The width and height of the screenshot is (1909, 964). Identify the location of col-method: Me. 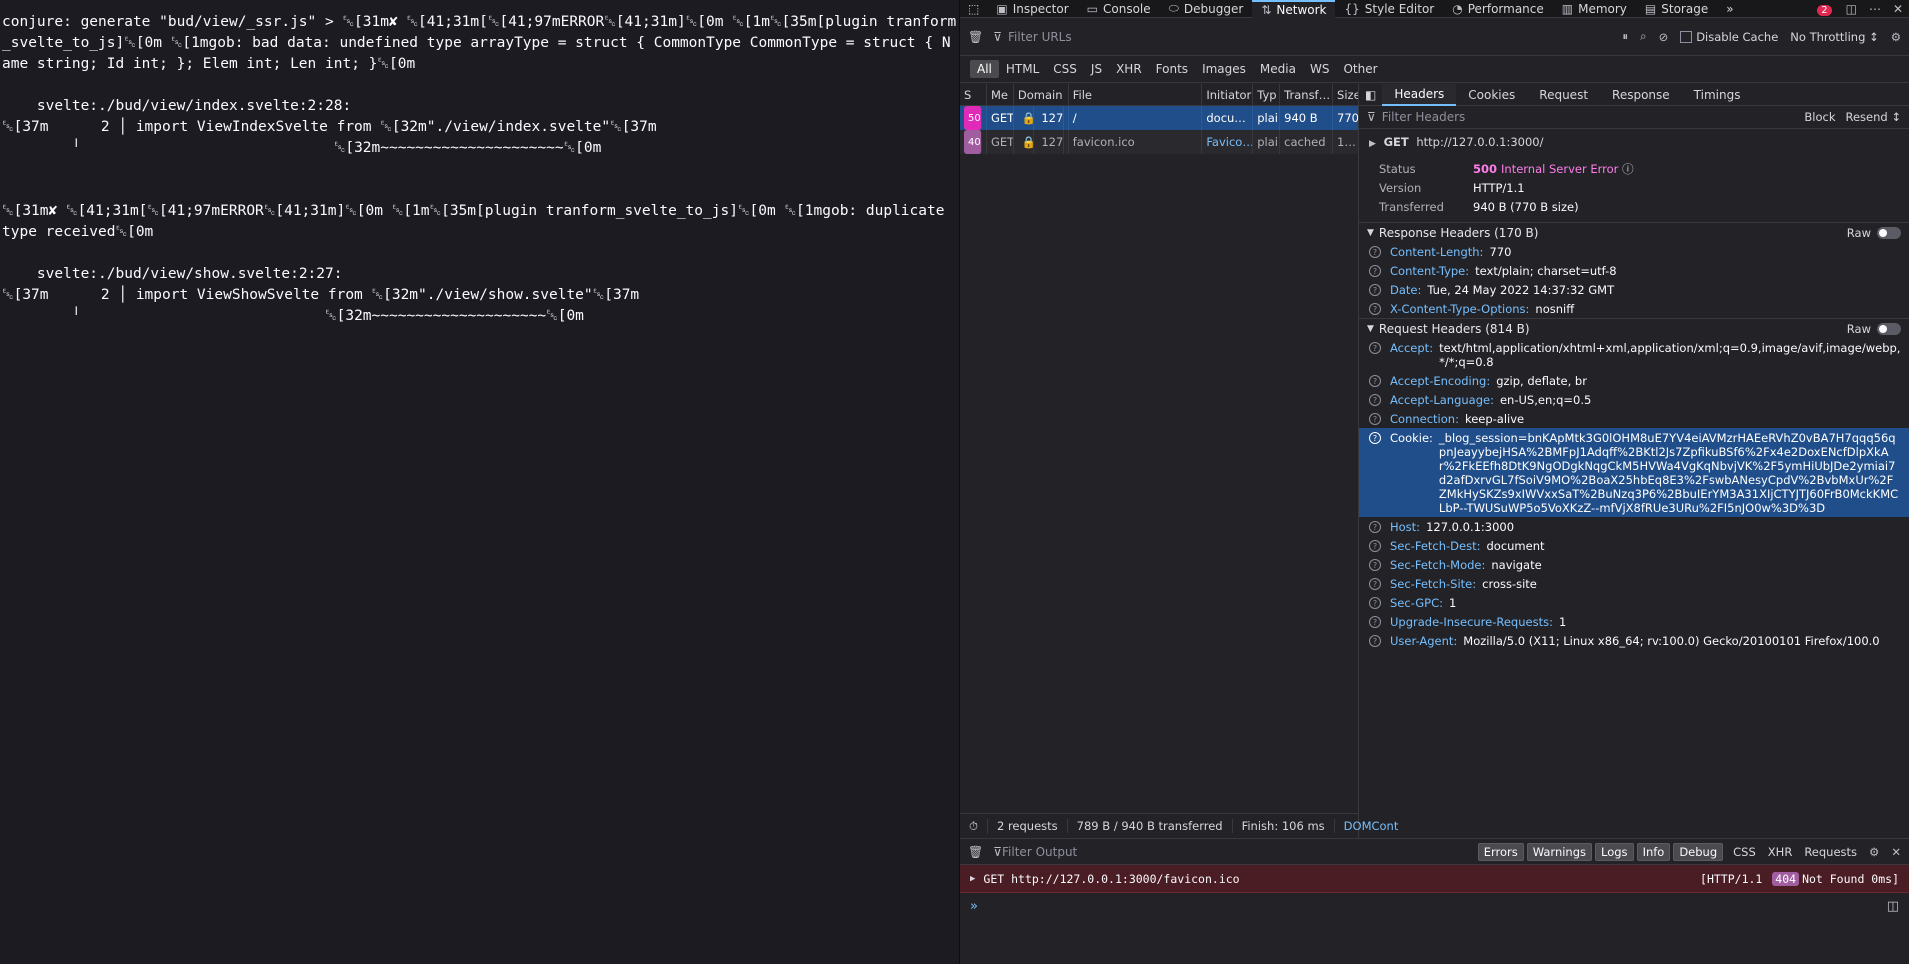
(1000, 94).